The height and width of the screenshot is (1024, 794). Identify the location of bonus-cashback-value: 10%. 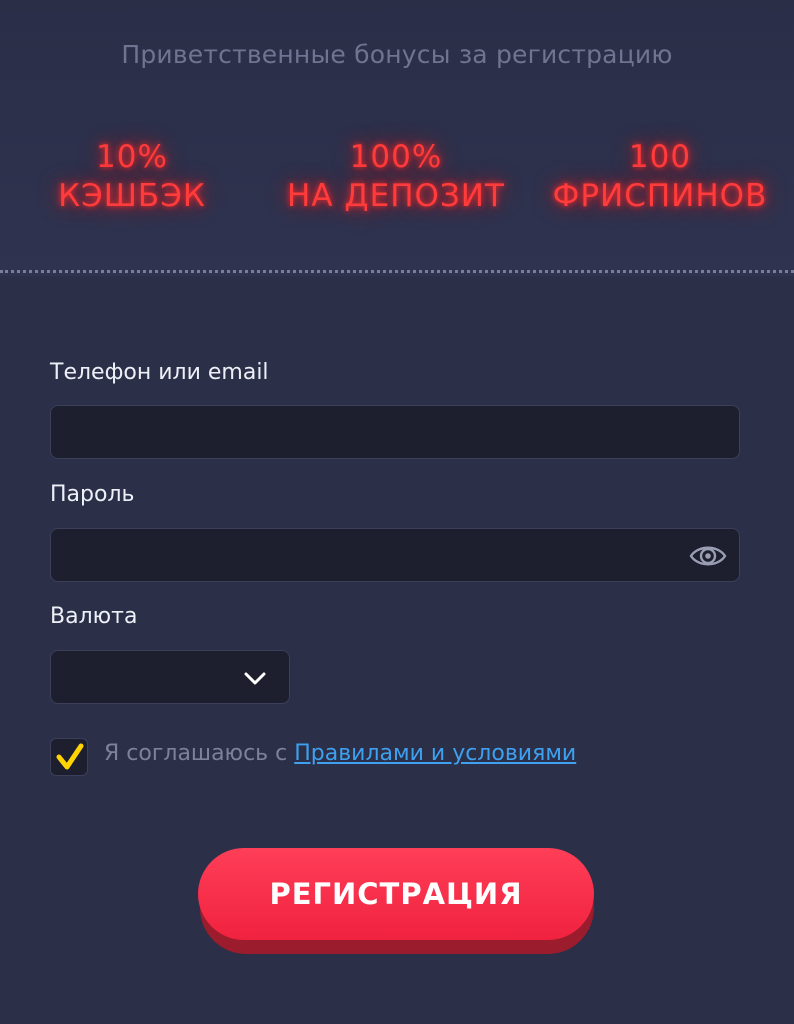
(132, 157).